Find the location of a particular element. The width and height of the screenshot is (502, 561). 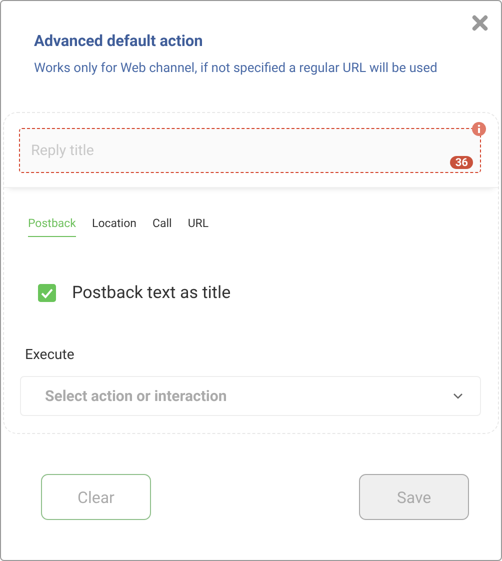

checkbox-label: Postback text as title is located at coordinates (151, 293).